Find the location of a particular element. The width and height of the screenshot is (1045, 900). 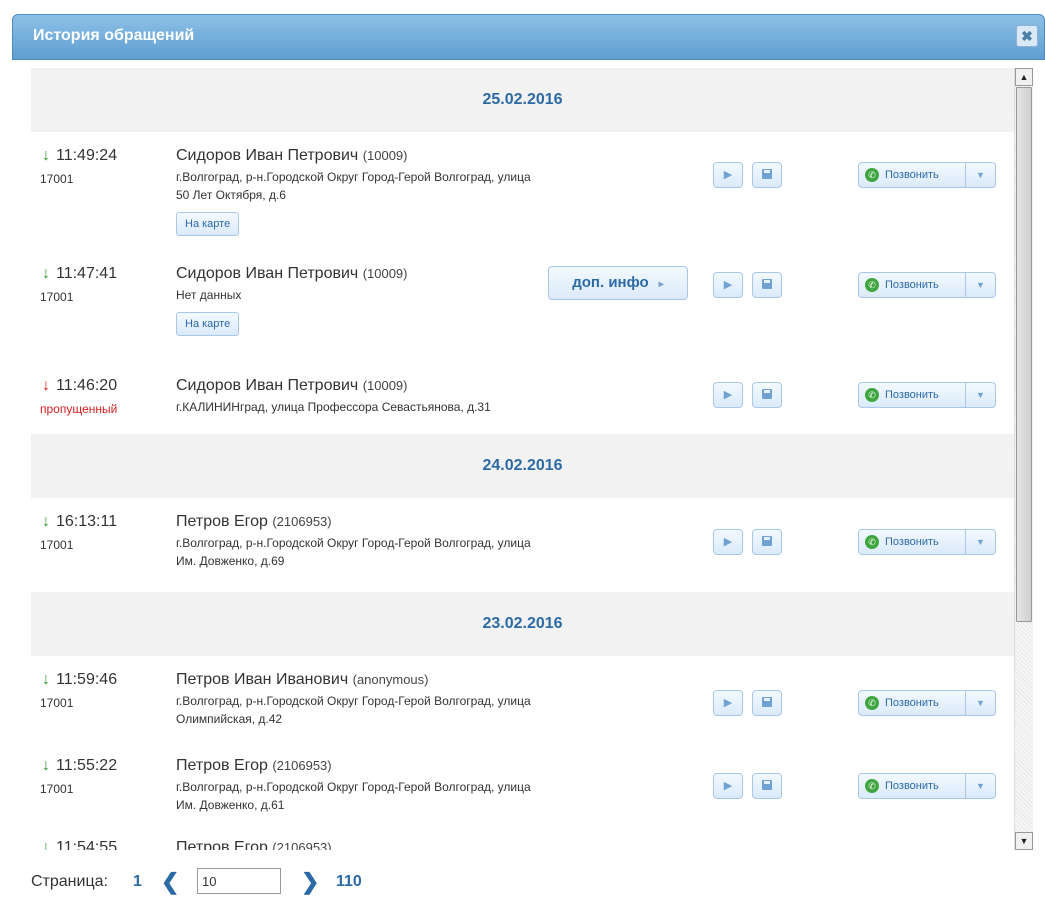

date-header: 25.02.2016 is located at coordinates (522, 100).